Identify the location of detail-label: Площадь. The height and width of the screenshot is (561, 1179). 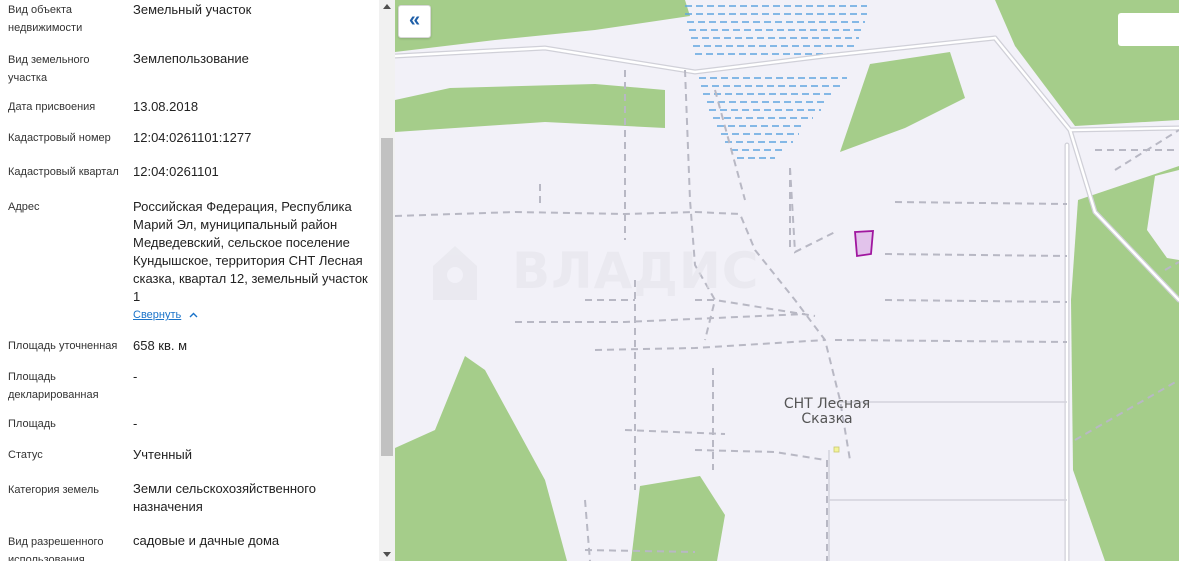
(32, 424).